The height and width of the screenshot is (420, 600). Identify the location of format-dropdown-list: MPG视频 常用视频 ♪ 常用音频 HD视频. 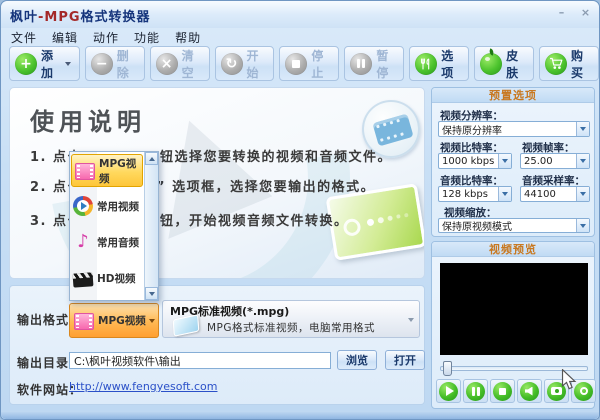
(114, 226).